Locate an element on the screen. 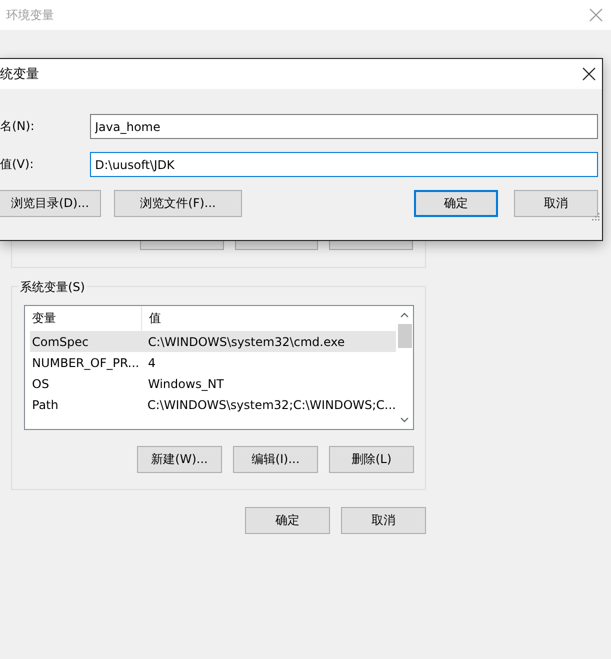 This screenshot has width=611, height=659. resize-grip-icon is located at coordinates (596, 217).